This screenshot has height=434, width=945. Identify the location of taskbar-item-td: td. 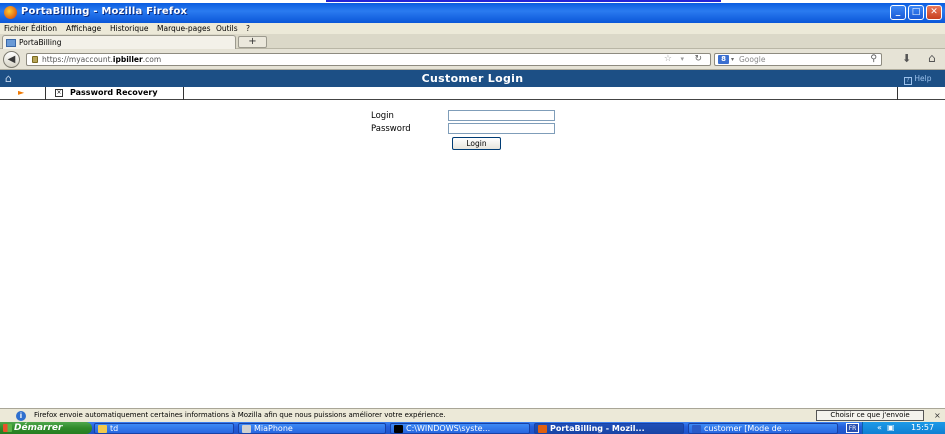
(164, 428).